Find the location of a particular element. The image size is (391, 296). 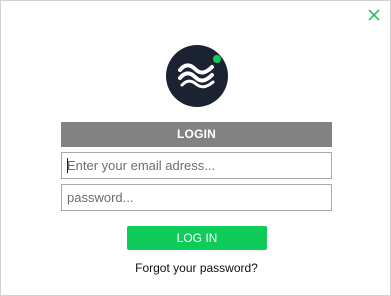

close-button is located at coordinates (374, 15).